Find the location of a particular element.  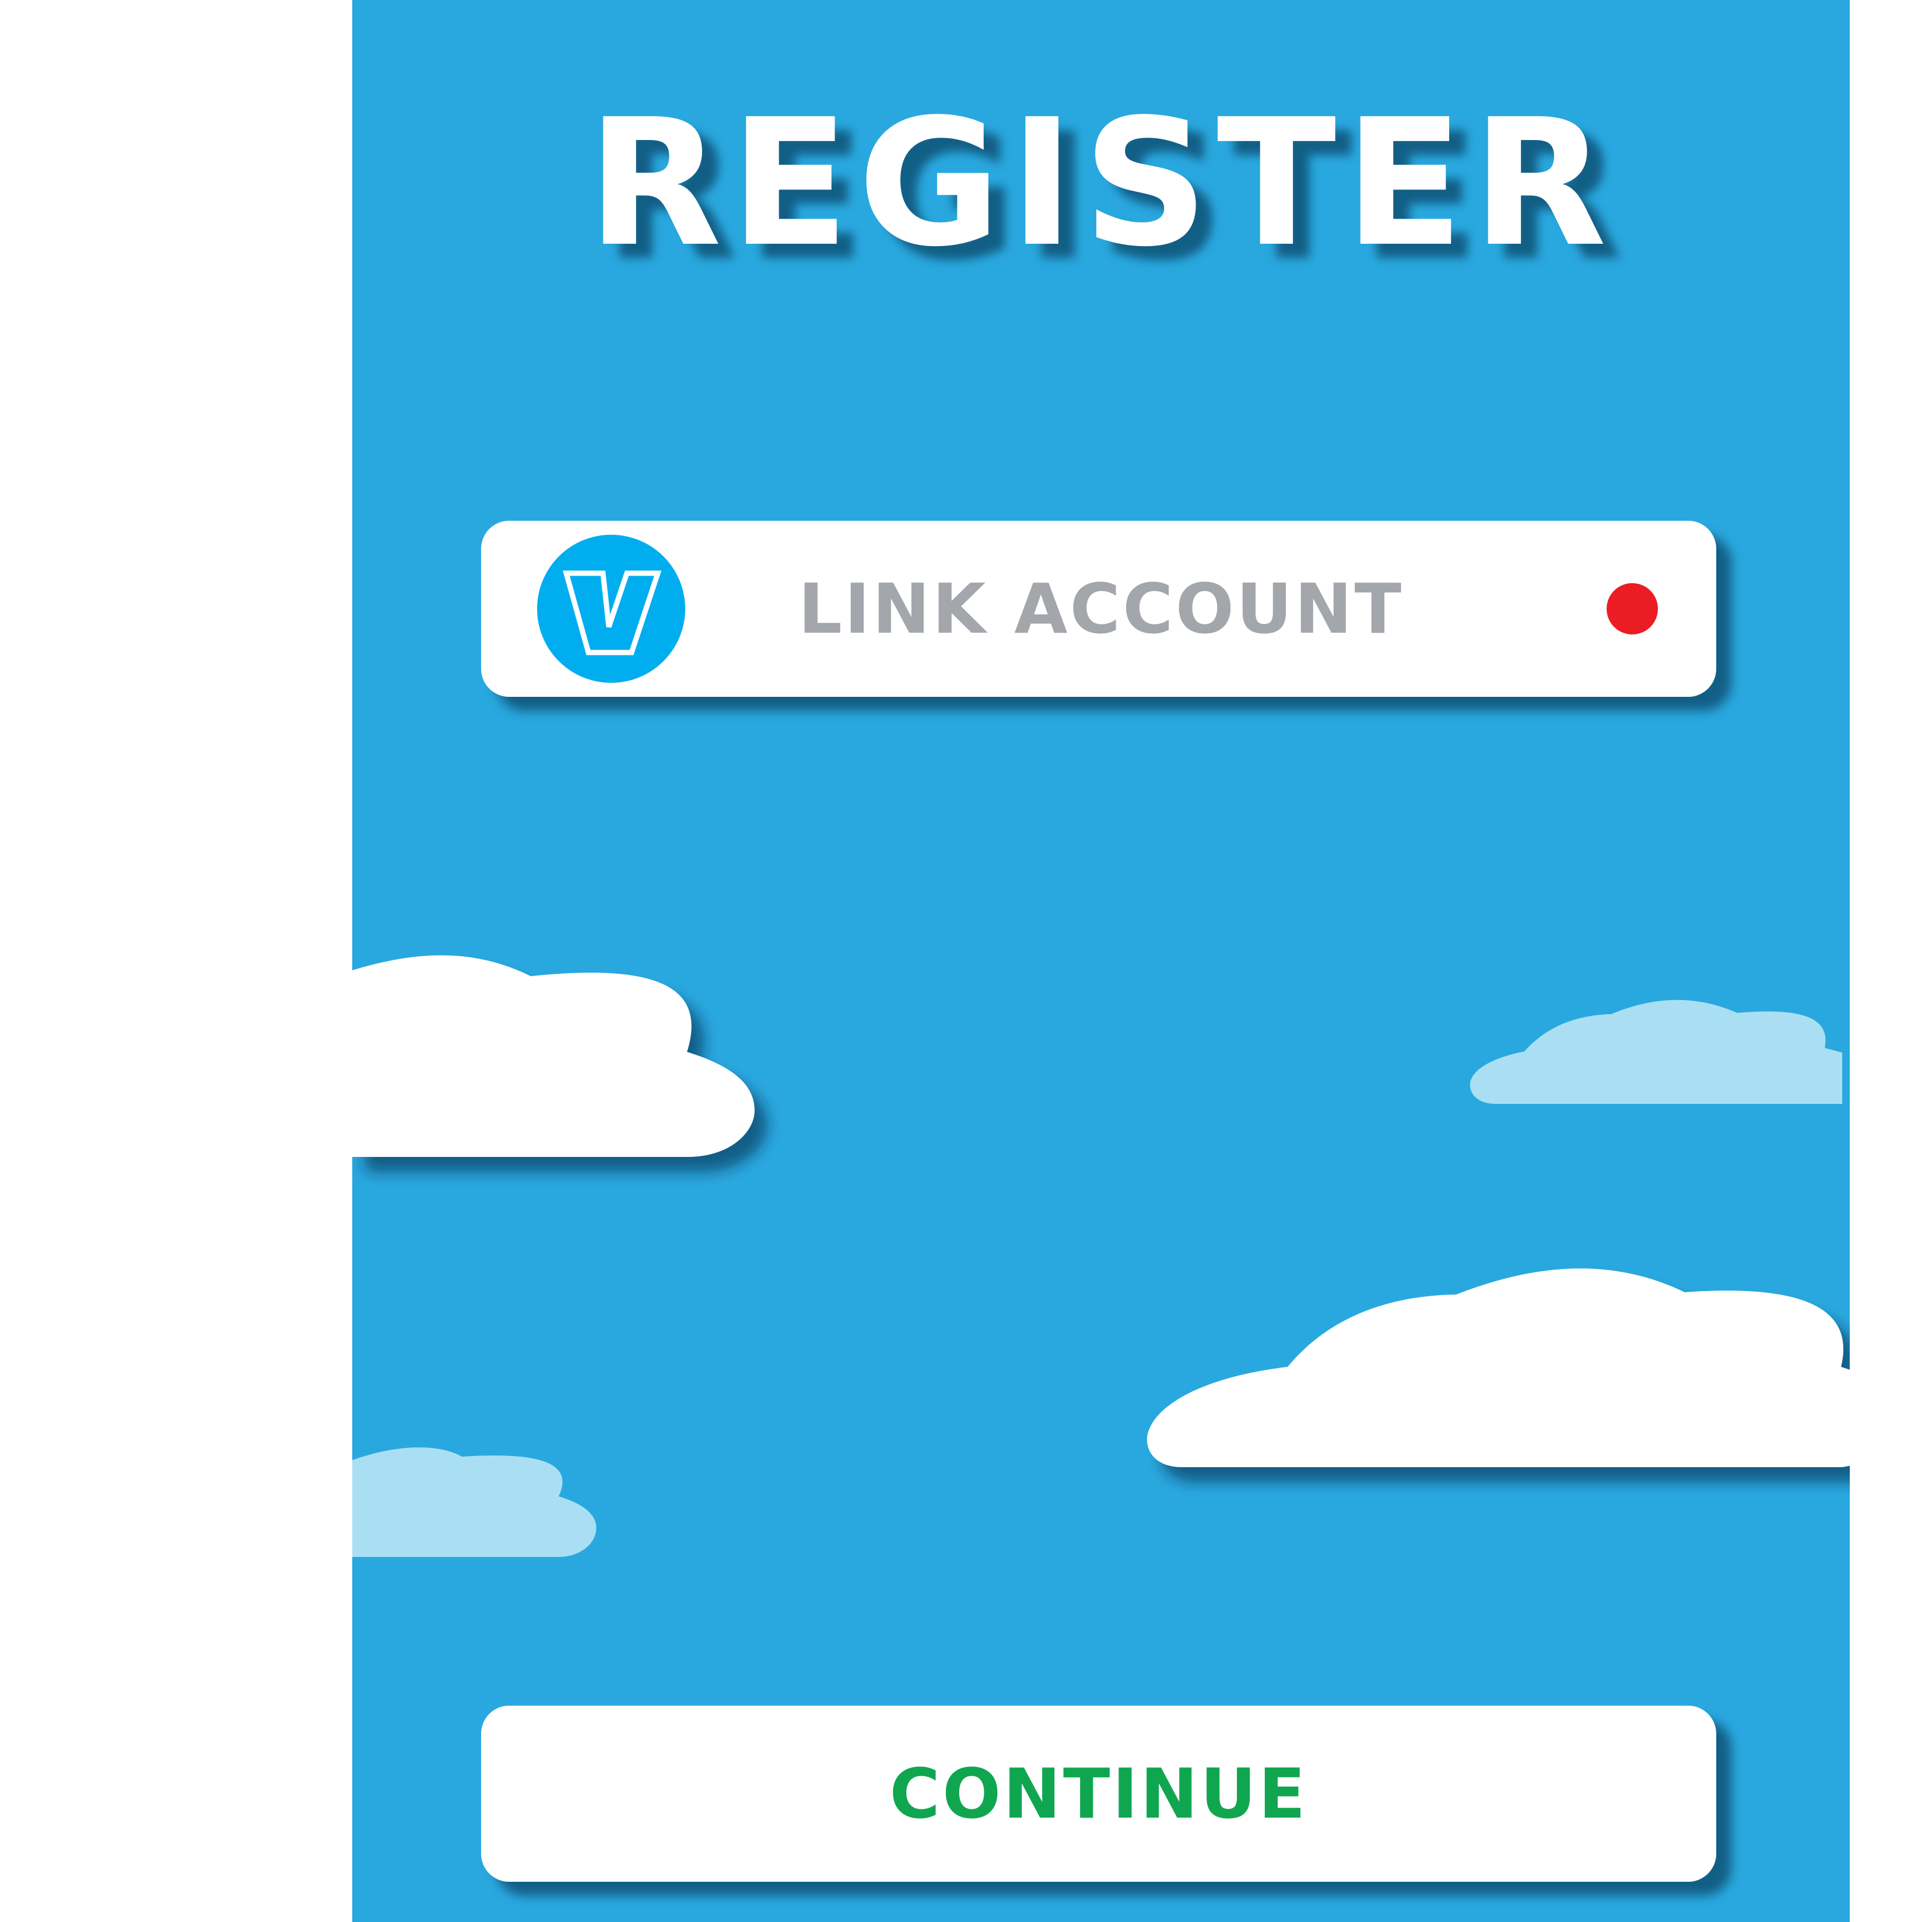

link-account-label: LINK ACCOUNT is located at coordinates (1101, 609).